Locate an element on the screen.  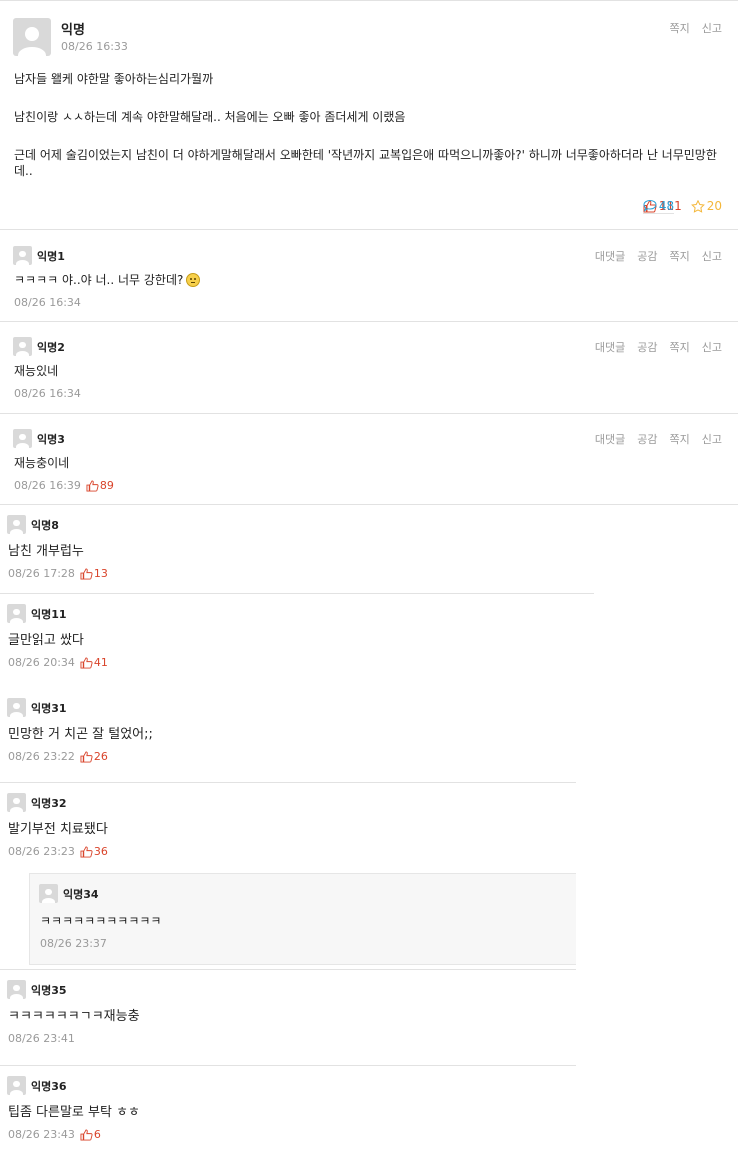
comment-text-content: ㅋㅋㅋㅋ 야..야 너.. 너무 강한데? is located at coordinates (99, 280).